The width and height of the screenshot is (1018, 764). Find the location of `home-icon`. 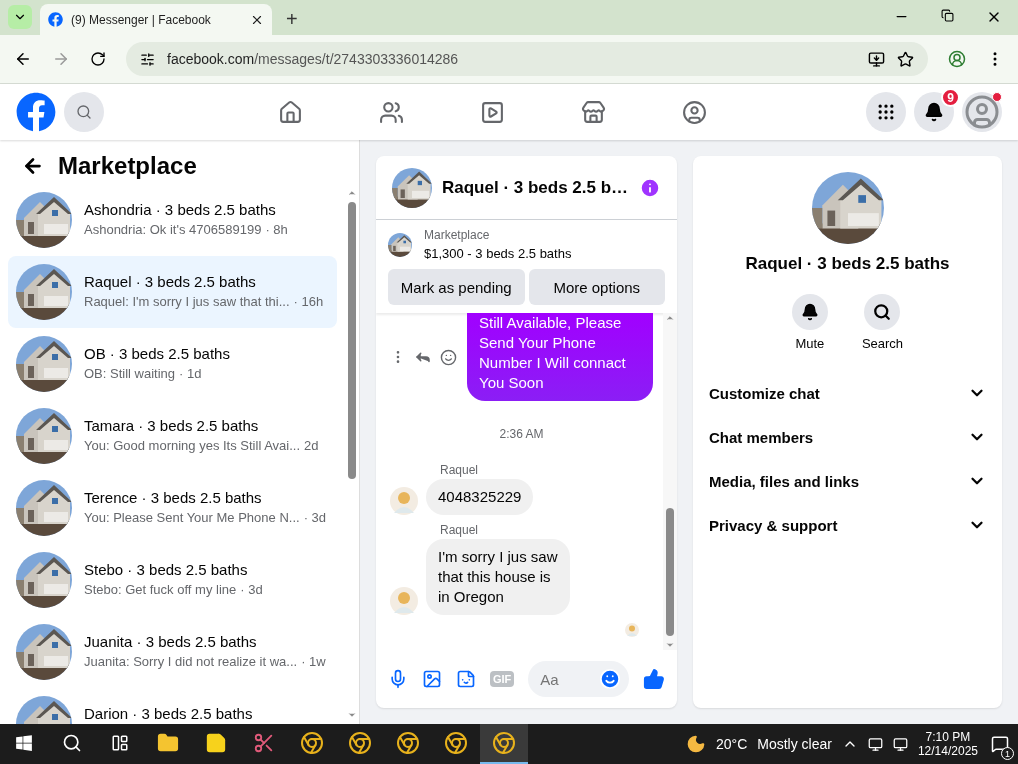

home-icon is located at coordinates (290, 112).